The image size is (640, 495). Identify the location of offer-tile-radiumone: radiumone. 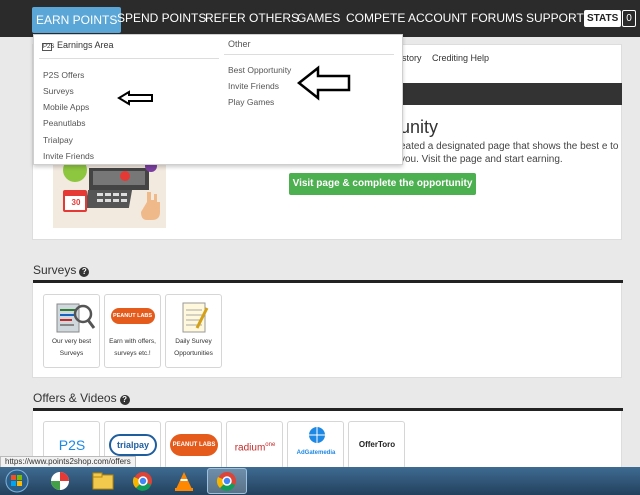
(254, 445).